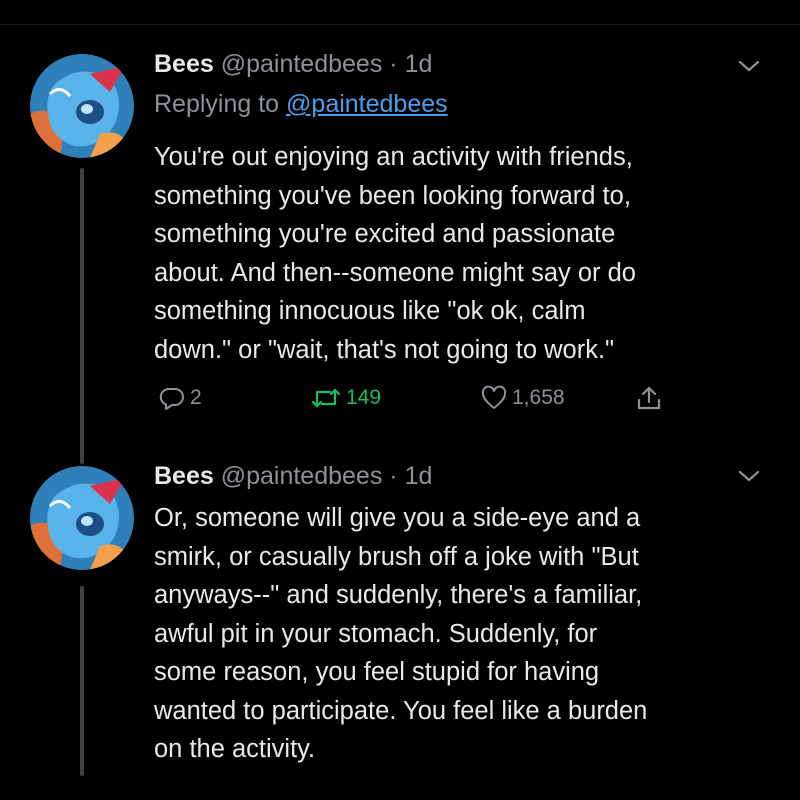 The height and width of the screenshot is (800, 800). I want to click on replying-label: Replying to, so click(217, 104).